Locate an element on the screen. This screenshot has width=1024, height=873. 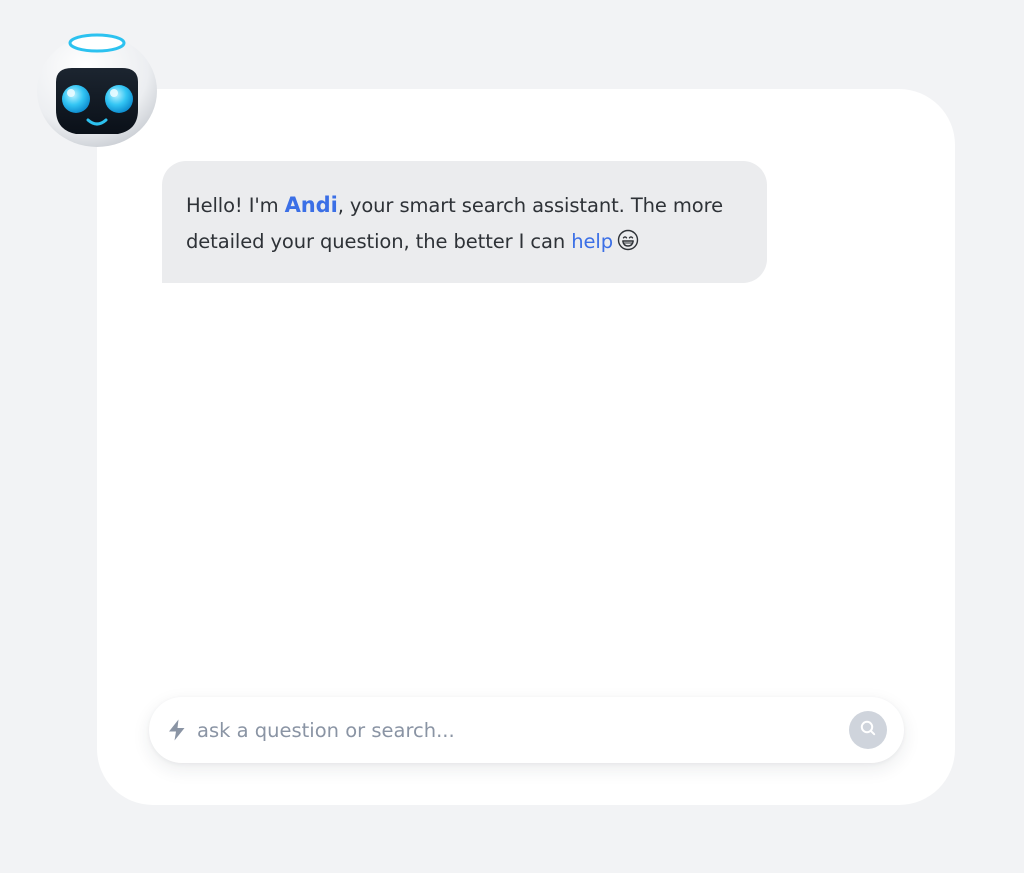
lightning-bolt-icon is located at coordinates (177, 730).